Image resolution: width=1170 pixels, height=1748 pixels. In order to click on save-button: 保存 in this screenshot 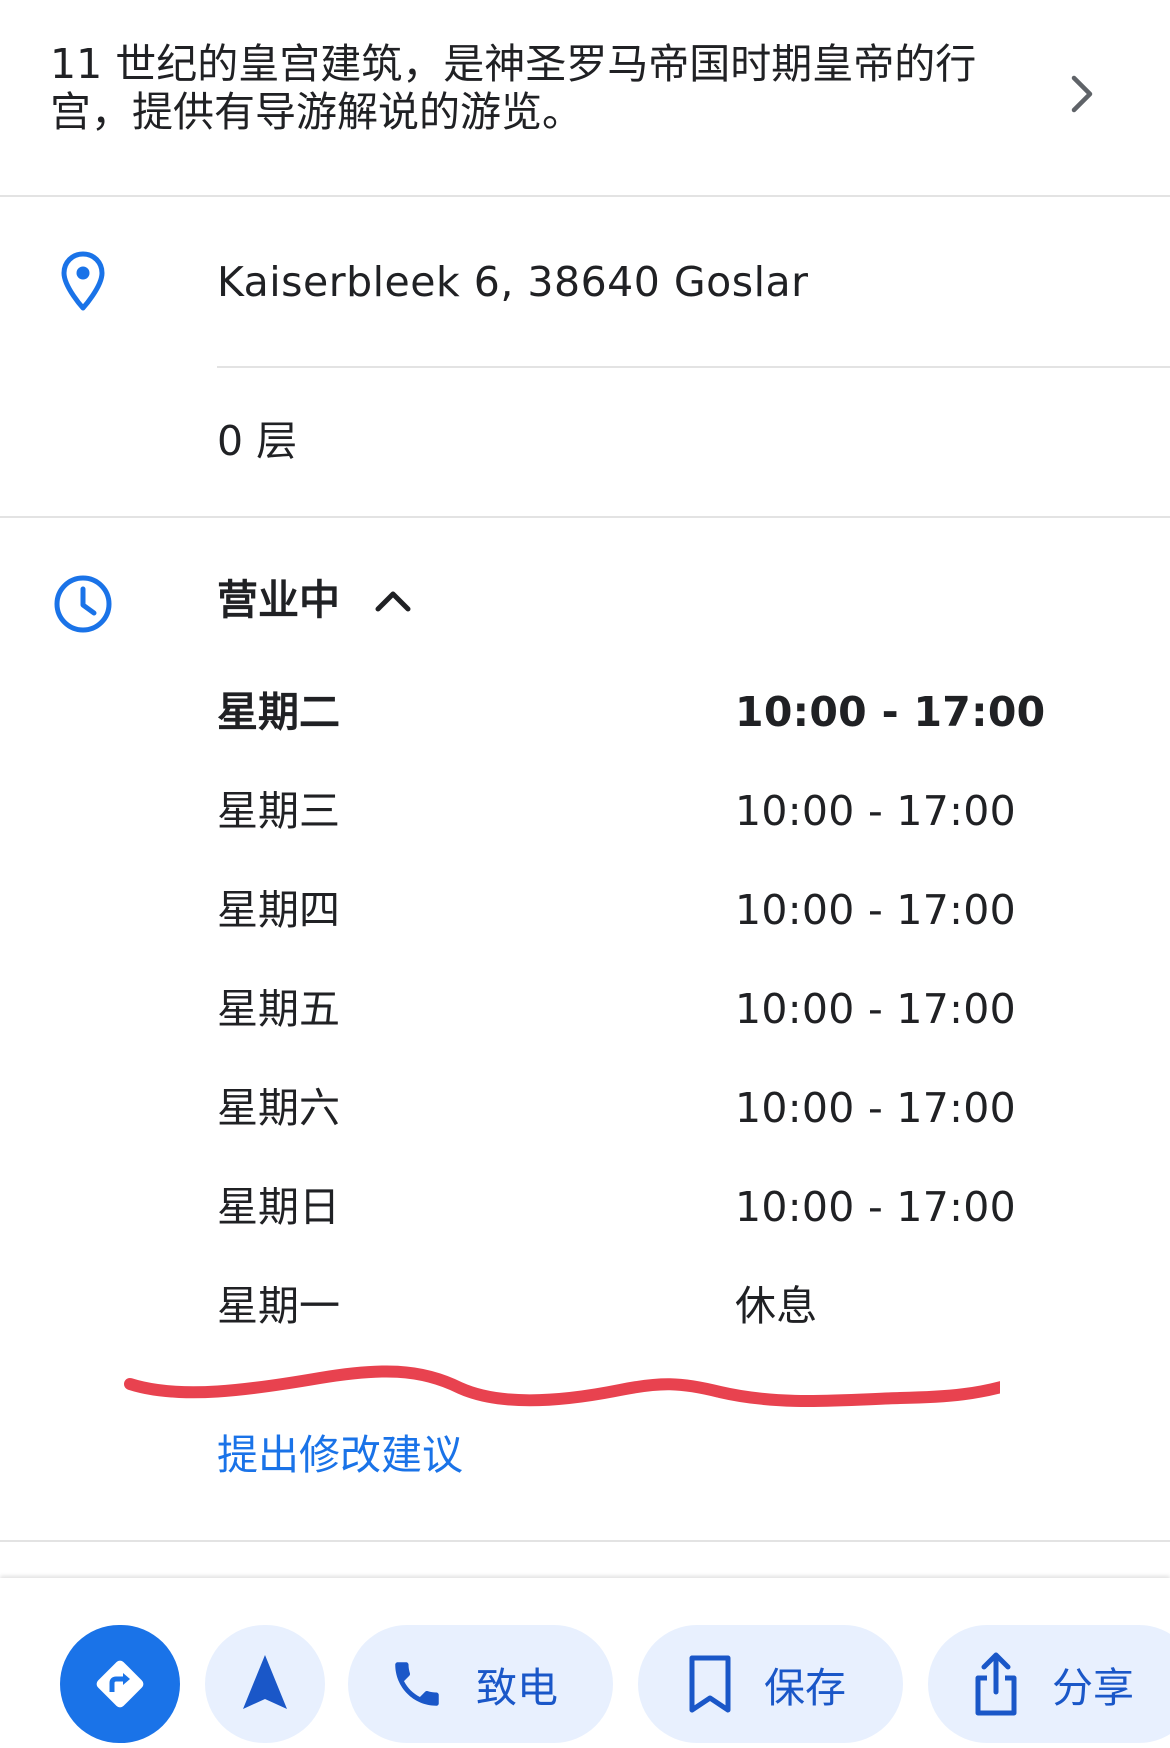, I will do `click(770, 1684)`.